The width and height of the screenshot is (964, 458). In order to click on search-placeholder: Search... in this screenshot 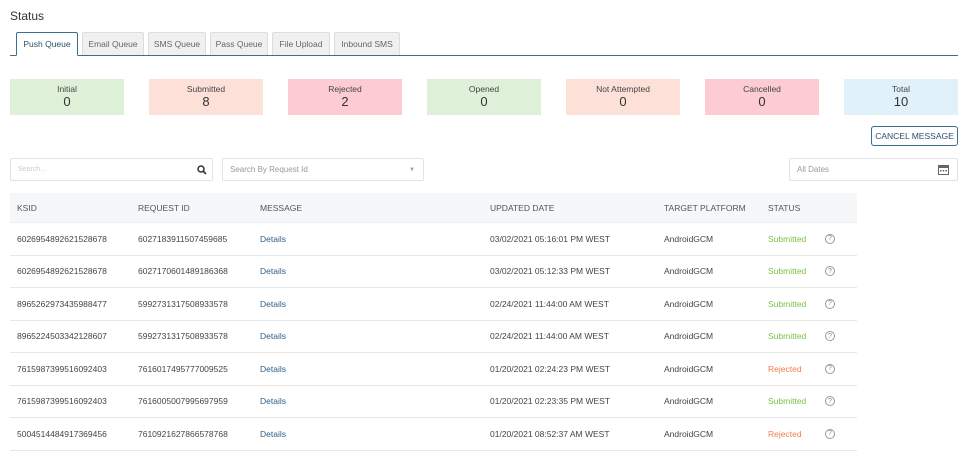, I will do `click(32, 169)`.